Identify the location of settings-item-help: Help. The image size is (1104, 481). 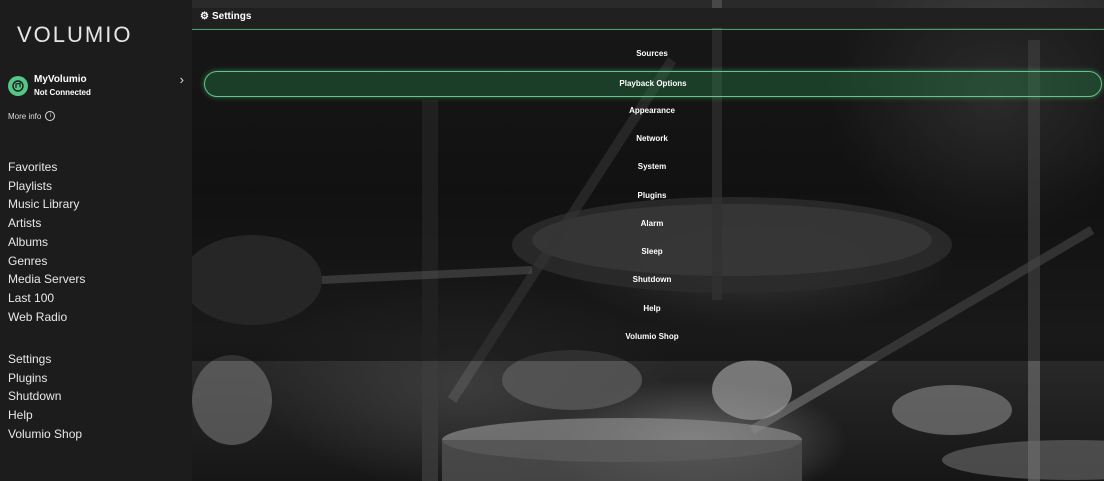
(652, 309).